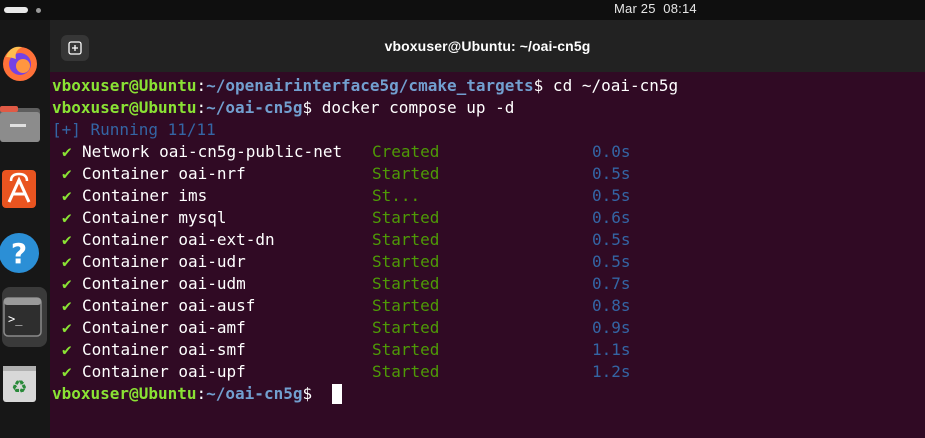 This screenshot has height=438, width=925. What do you see at coordinates (164, 371) in the screenshot?
I see `resource-name: Container oai-upf` at bounding box center [164, 371].